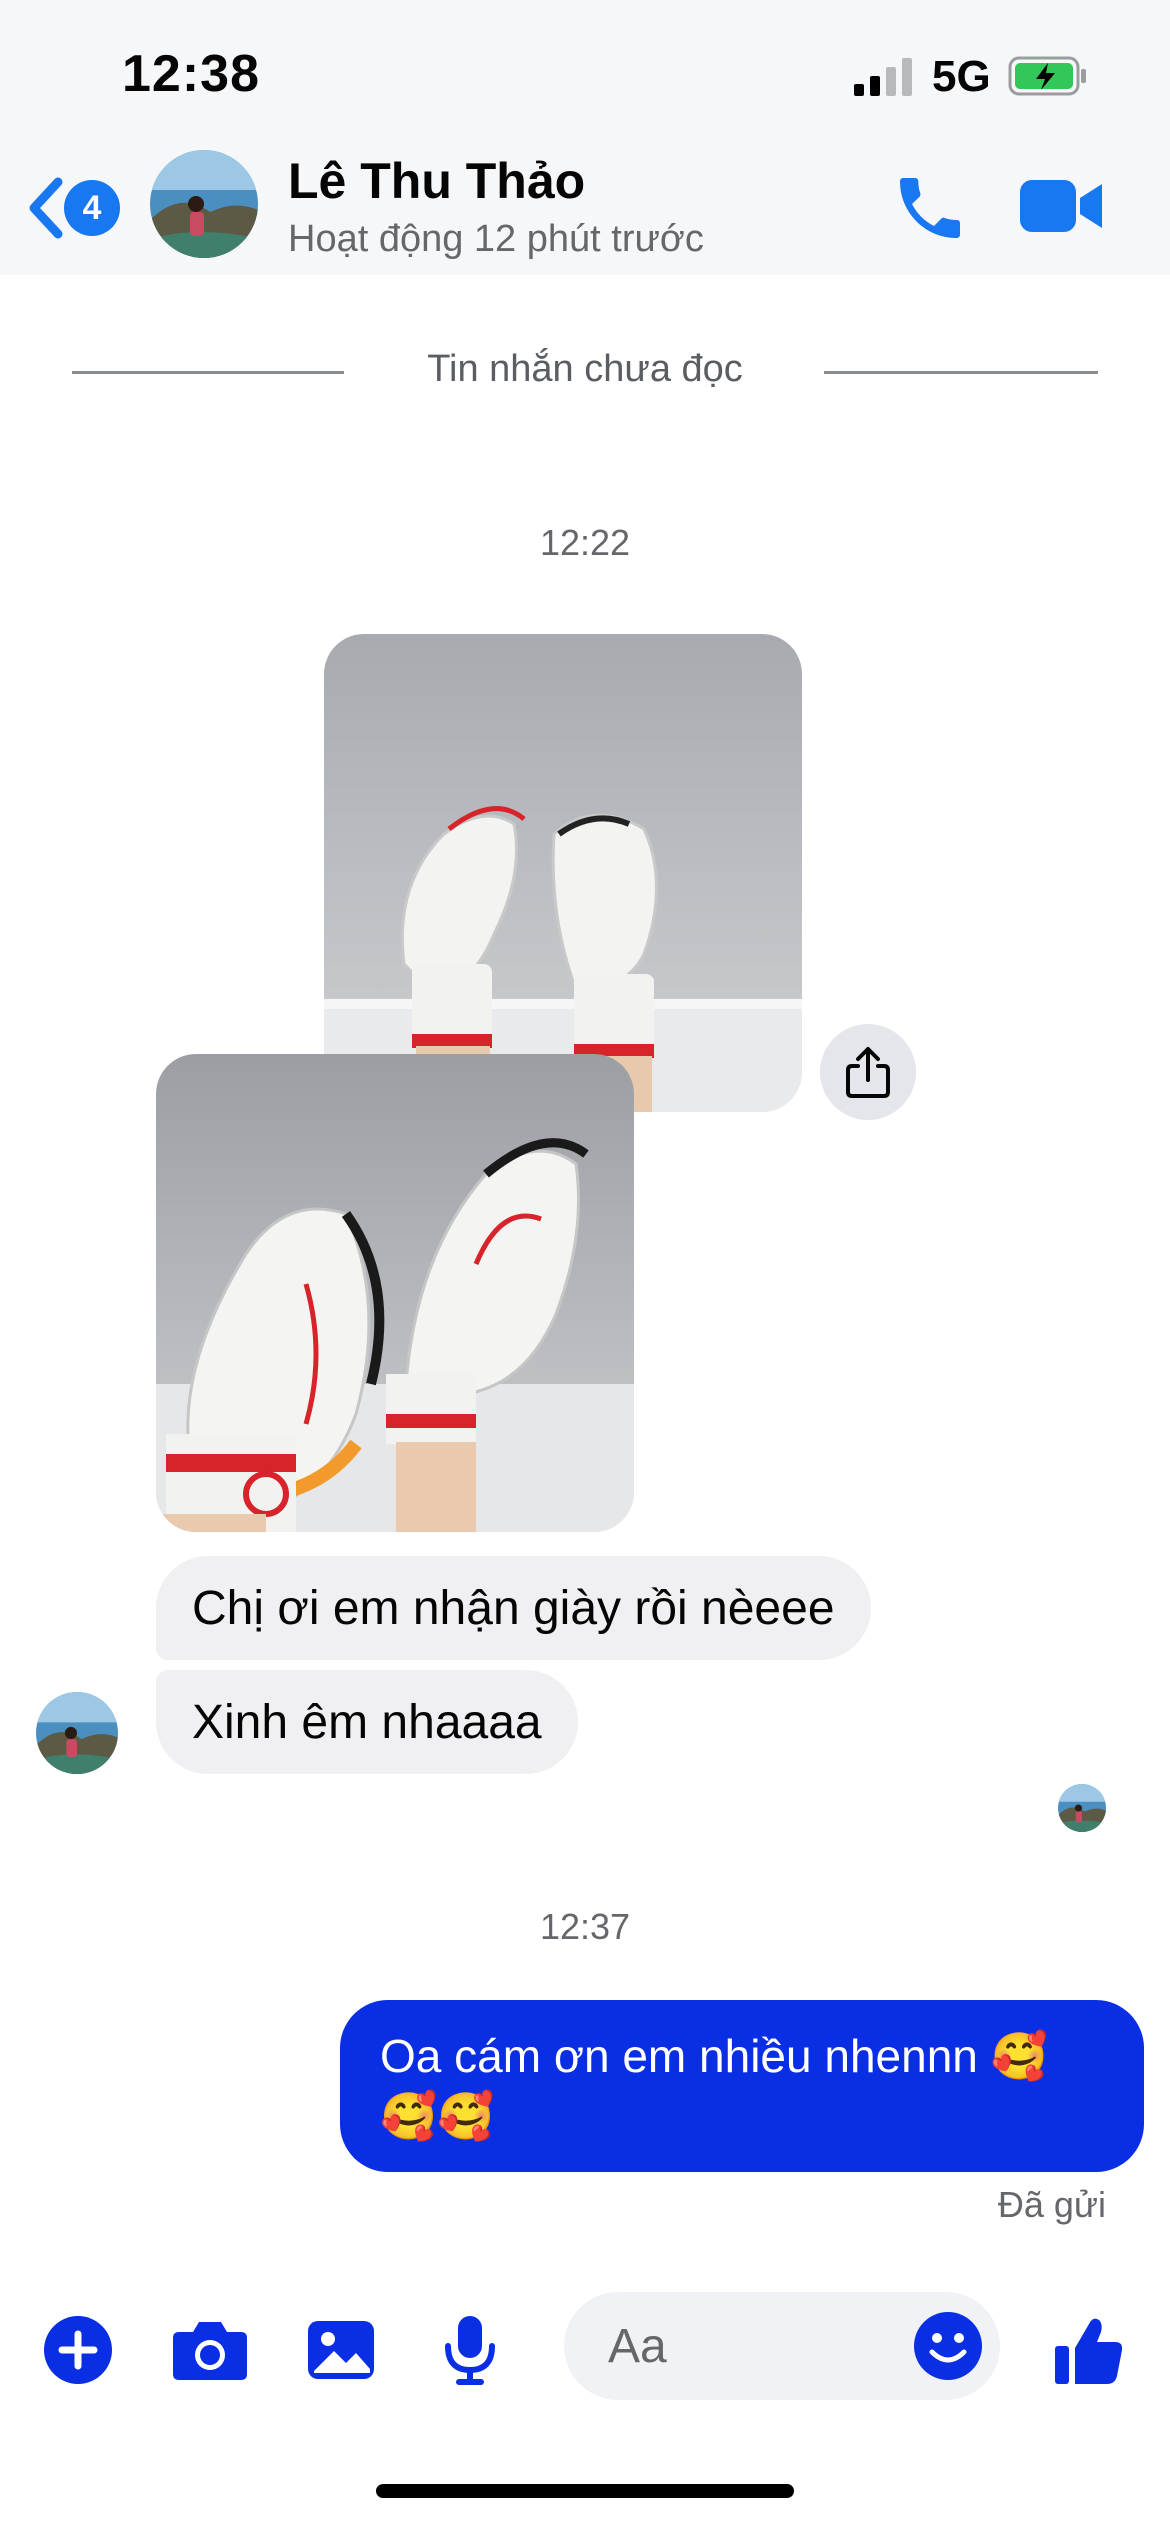 Image resolution: width=1170 pixels, height=2532 pixels. Describe the element at coordinates (92, 208) in the screenshot. I see `unread-badge: 4` at that location.